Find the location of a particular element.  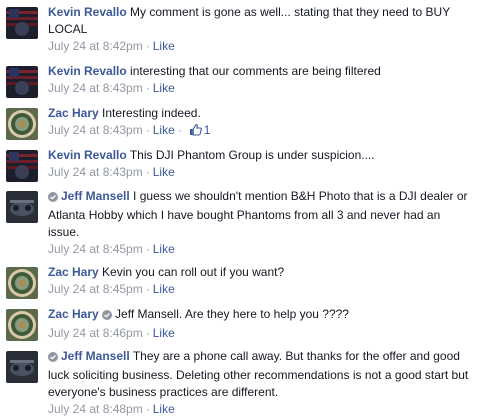

comment-text: Kevin you can roll out if you want? is located at coordinates (193, 272).